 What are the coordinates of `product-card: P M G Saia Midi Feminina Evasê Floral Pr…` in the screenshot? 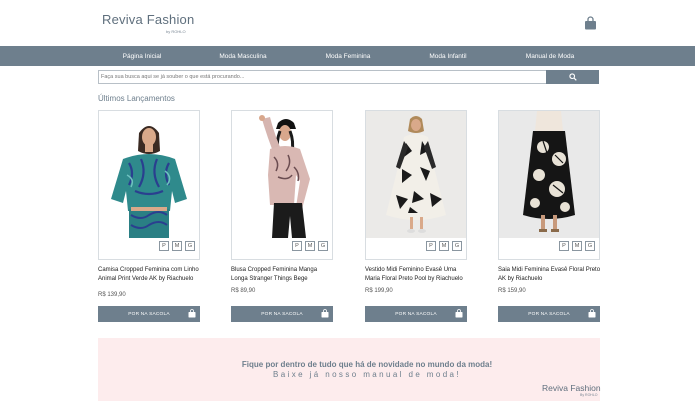 It's located at (549, 217).